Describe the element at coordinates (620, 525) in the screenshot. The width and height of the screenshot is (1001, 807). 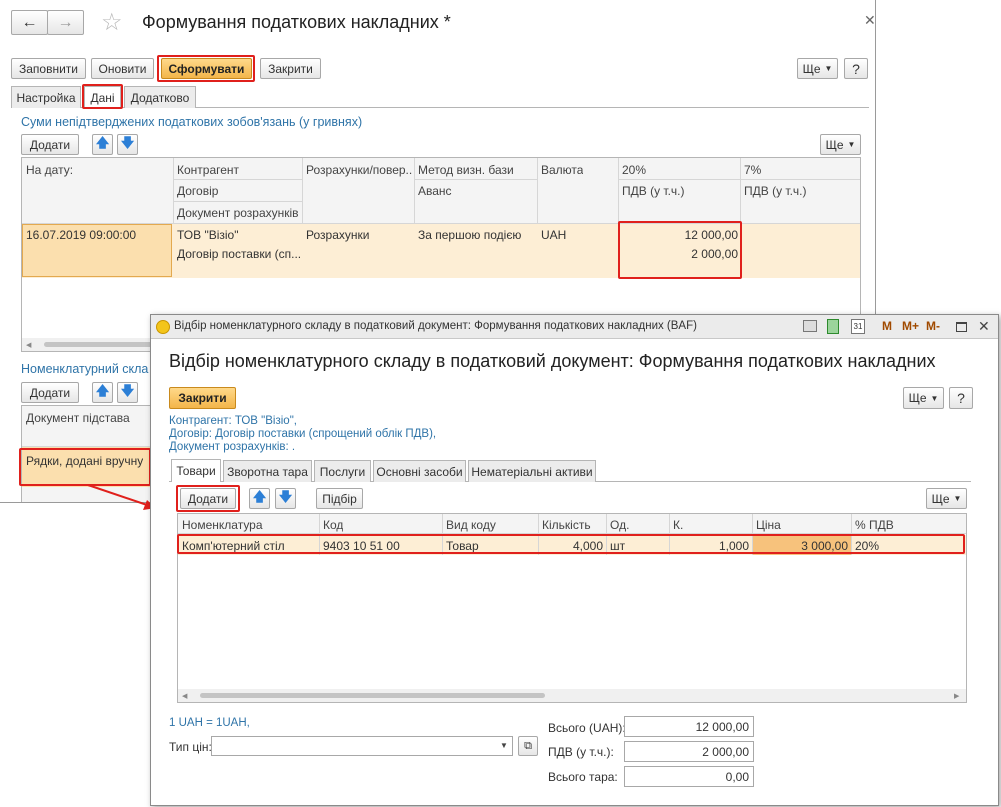
I see `col-unit: Од.` at that location.